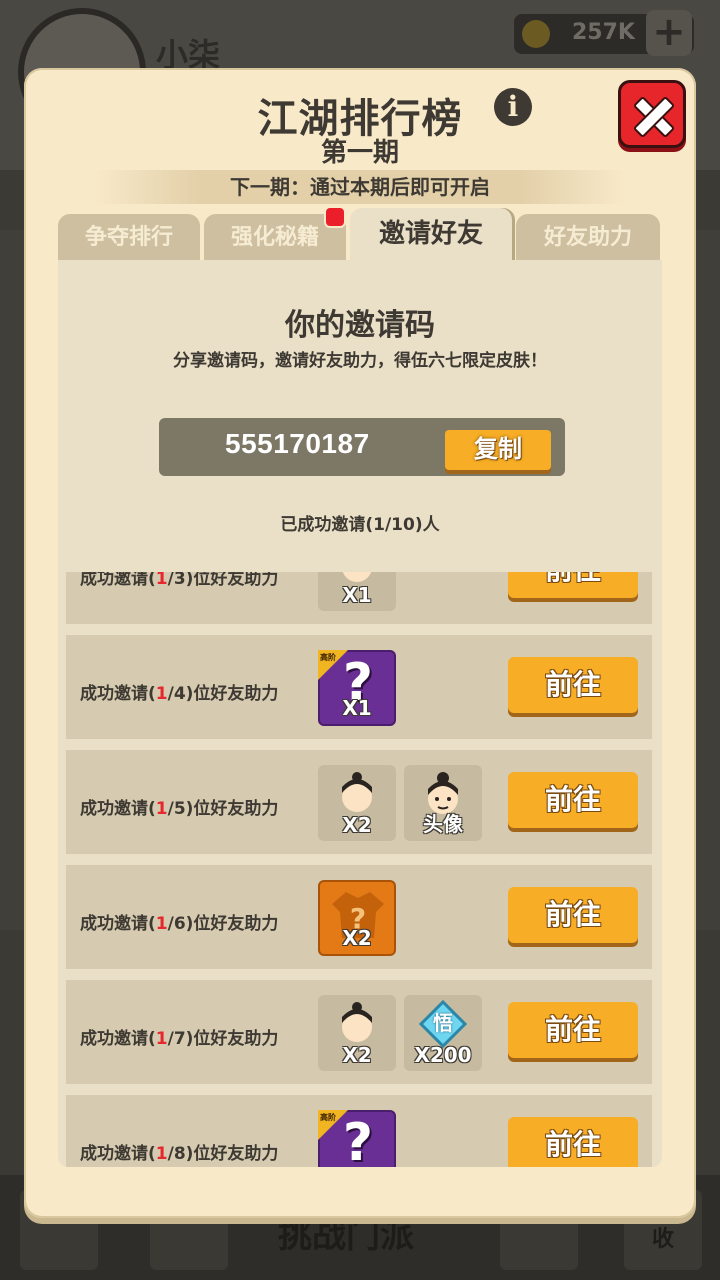 This screenshot has width=720, height=1280. What do you see at coordinates (588, 237) in the screenshot?
I see `tab-friend-help: 好友助力` at bounding box center [588, 237].